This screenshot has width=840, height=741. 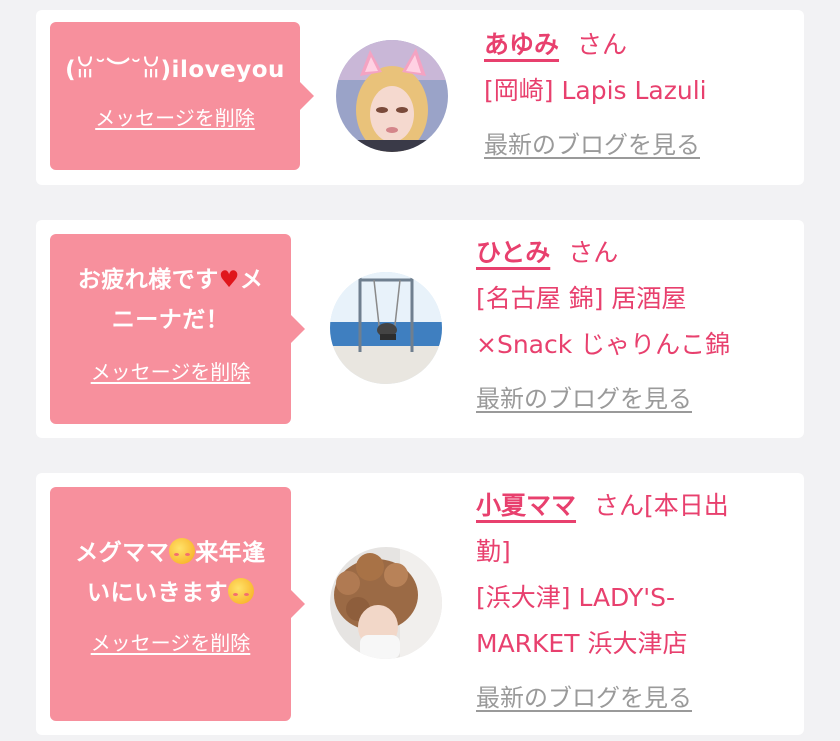 I want to click on store-name: MARKET 浜大津店, so click(x=582, y=643).